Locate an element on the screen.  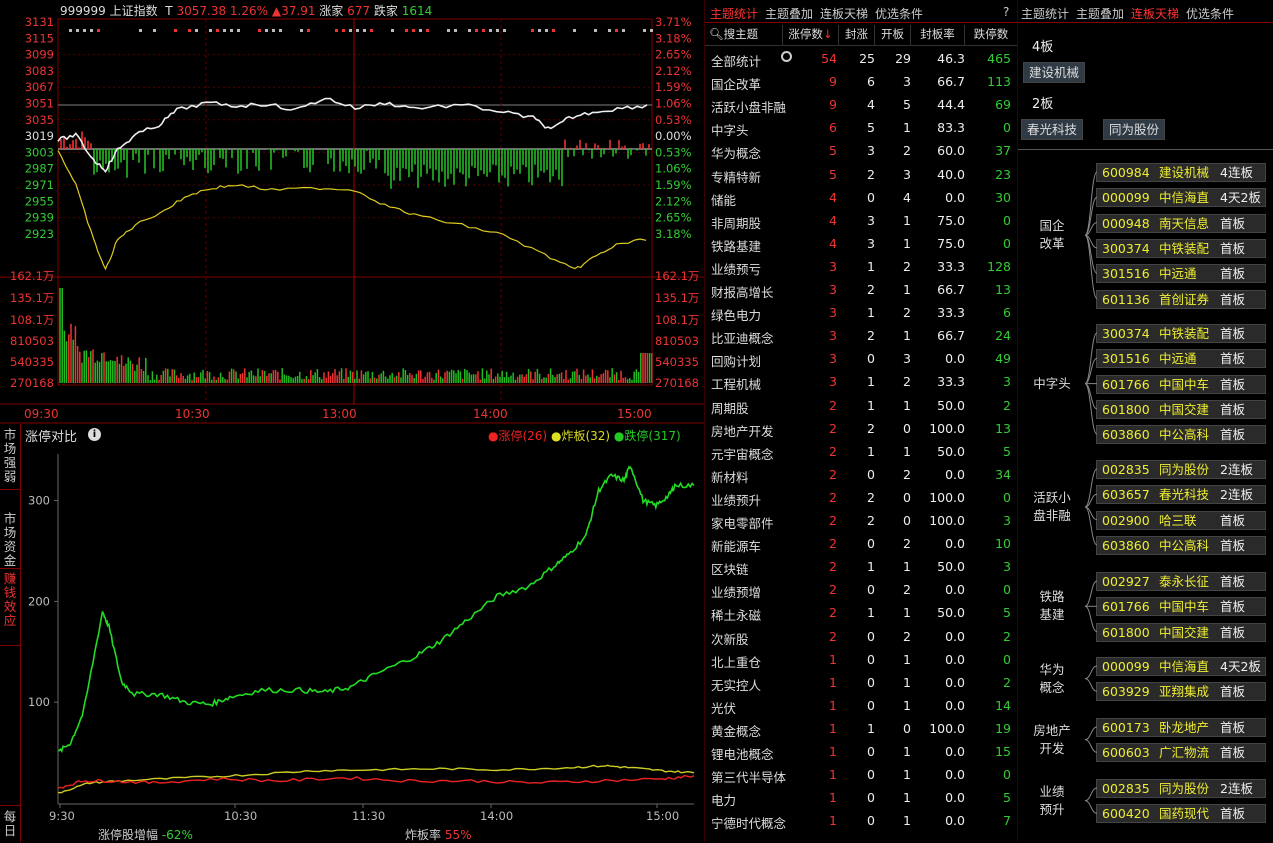
tab-filter-r: 优选条件 is located at coordinates (1210, 13).